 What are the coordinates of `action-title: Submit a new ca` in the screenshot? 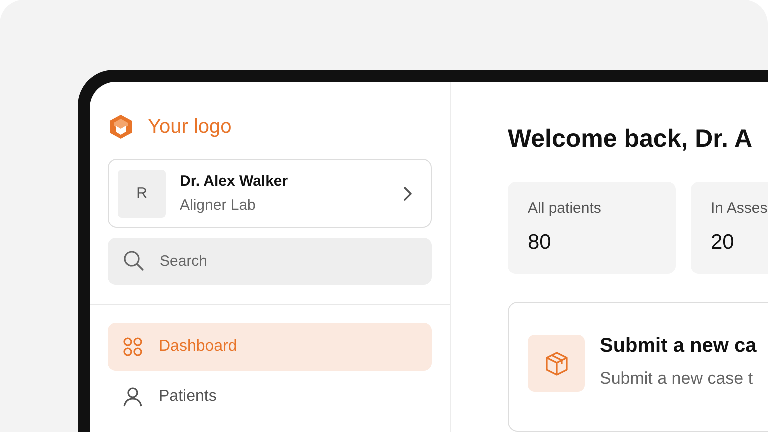 It's located at (678, 346).